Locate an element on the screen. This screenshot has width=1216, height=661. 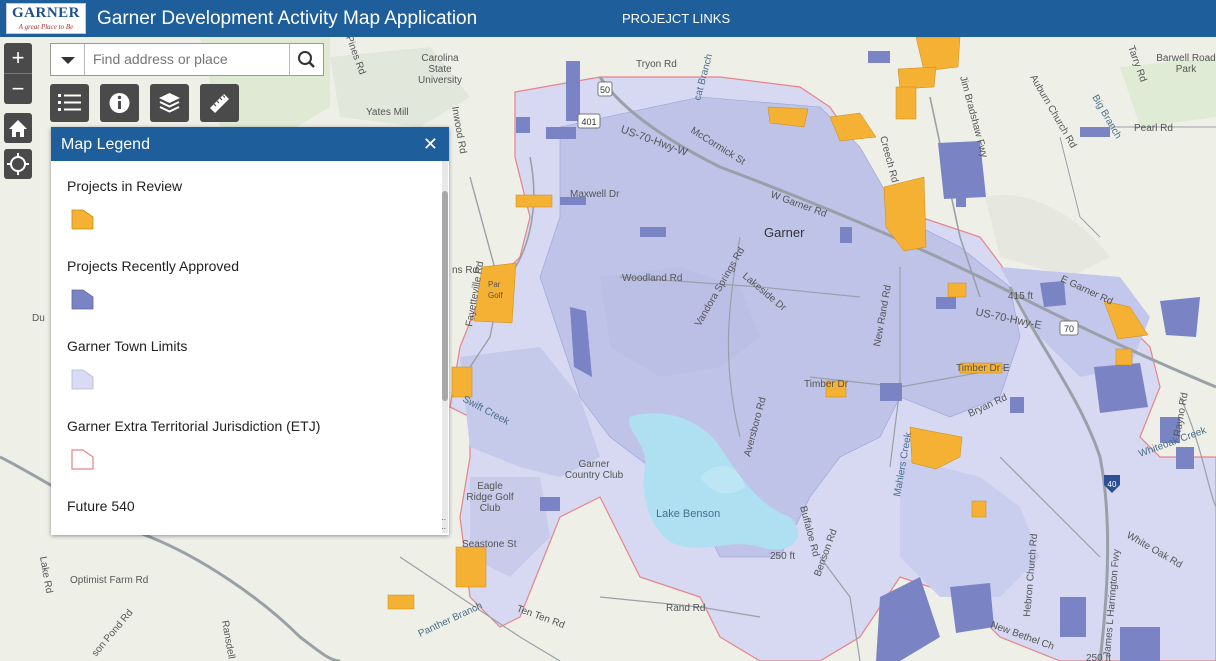
search-icon is located at coordinates (306, 59).